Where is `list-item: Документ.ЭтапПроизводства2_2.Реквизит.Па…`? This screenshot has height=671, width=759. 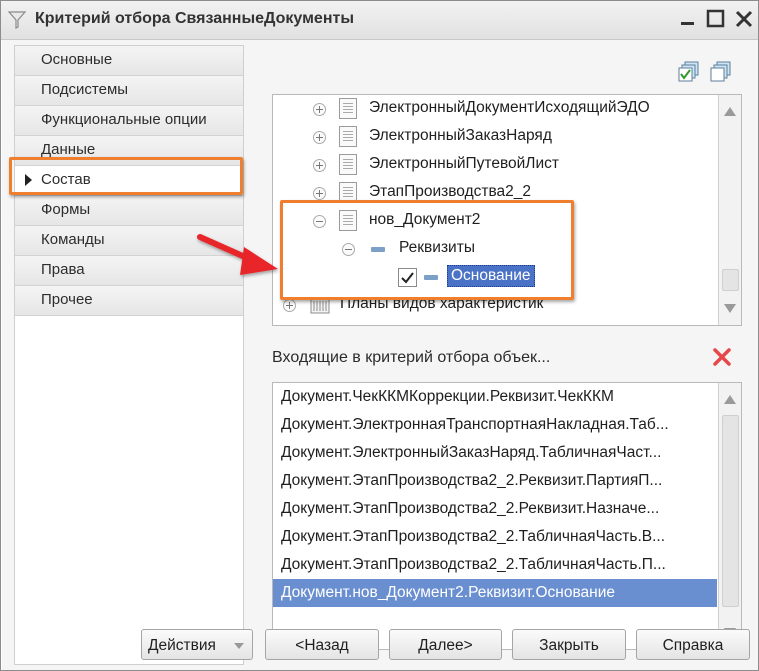
list-item: Документ.ЭтапПроизводства2_2.Реквизит.Па… is located at coordinates (495, 481).